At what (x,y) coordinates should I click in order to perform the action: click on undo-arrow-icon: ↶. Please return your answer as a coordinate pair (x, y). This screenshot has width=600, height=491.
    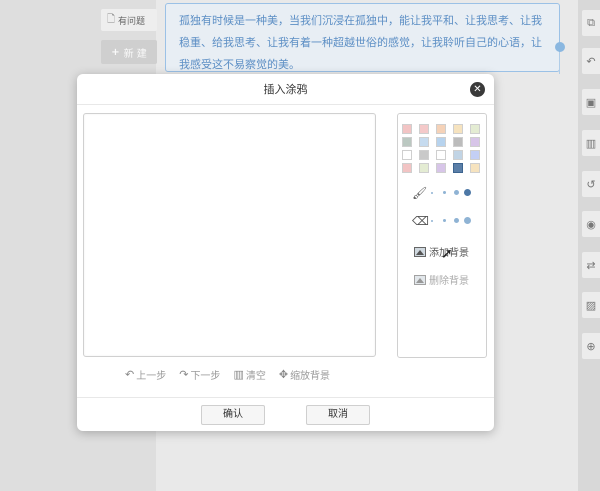
    Looking at the image, I should click on (130, 374).